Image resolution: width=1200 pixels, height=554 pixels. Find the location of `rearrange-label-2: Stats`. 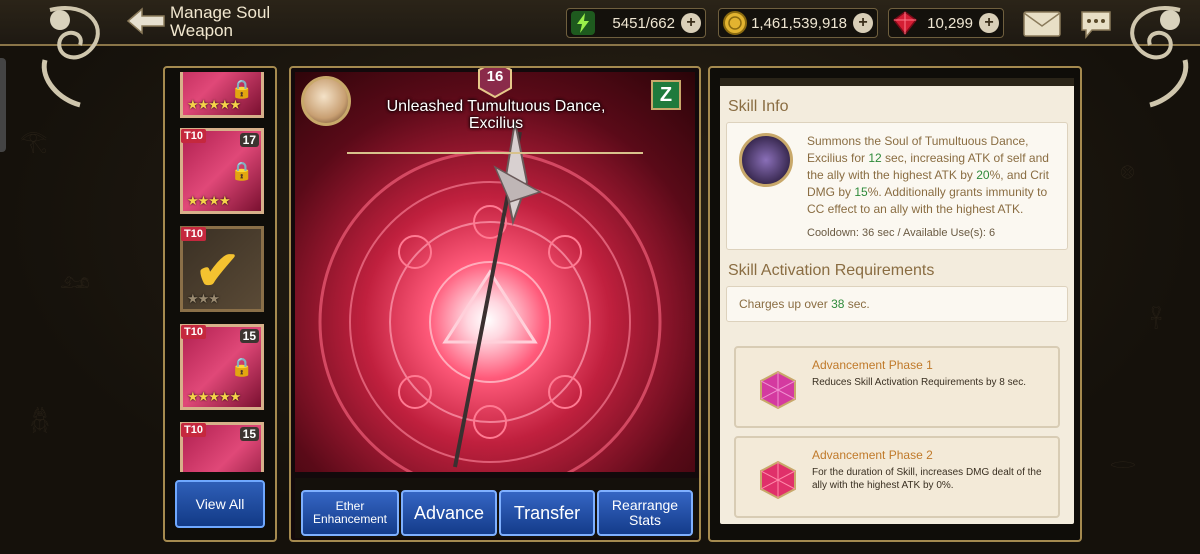

rearrange-label-2: Stats is located at coordinates (645, 520).